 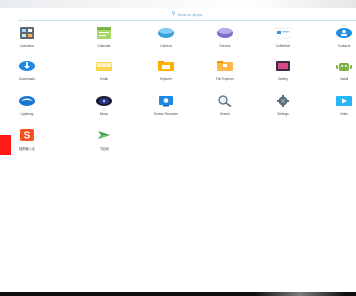 What do you see at coordinates (225, 114) in the screenshot?
I see `app-label: Search` at bounding box center [225, 114].